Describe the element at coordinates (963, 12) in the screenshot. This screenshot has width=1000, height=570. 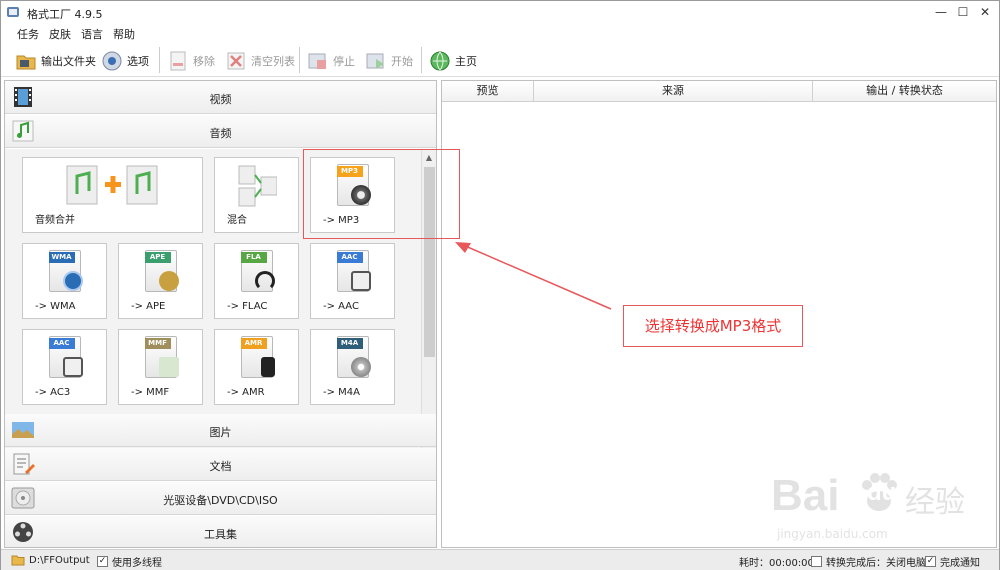
I see `maximize-button: ☐` at that location.